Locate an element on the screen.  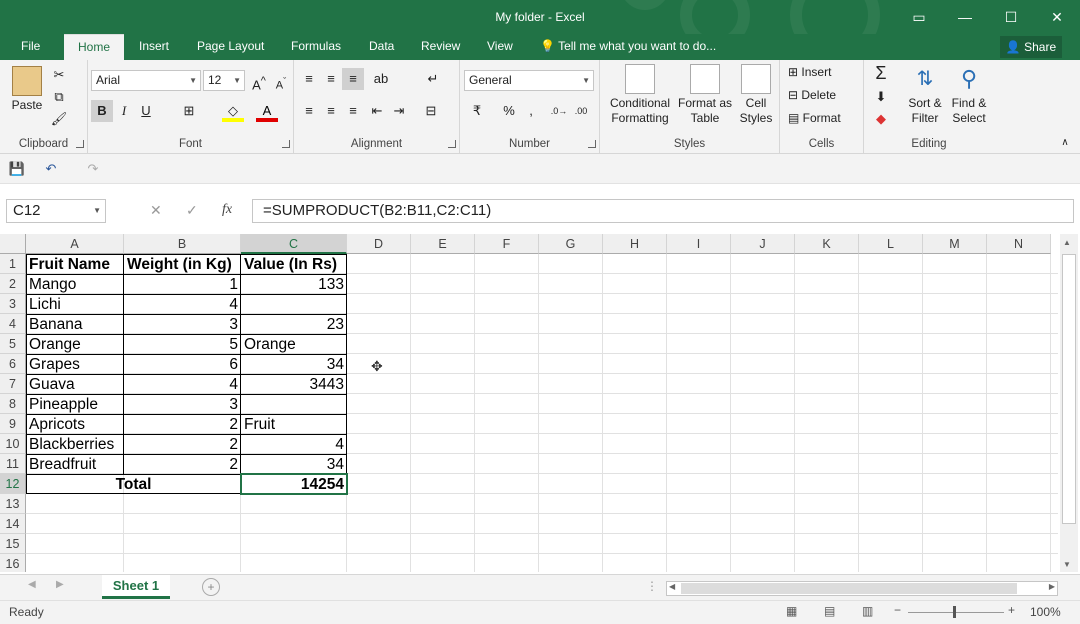
font-size-select: 12 ▼ is located at coordinates (224, 80).